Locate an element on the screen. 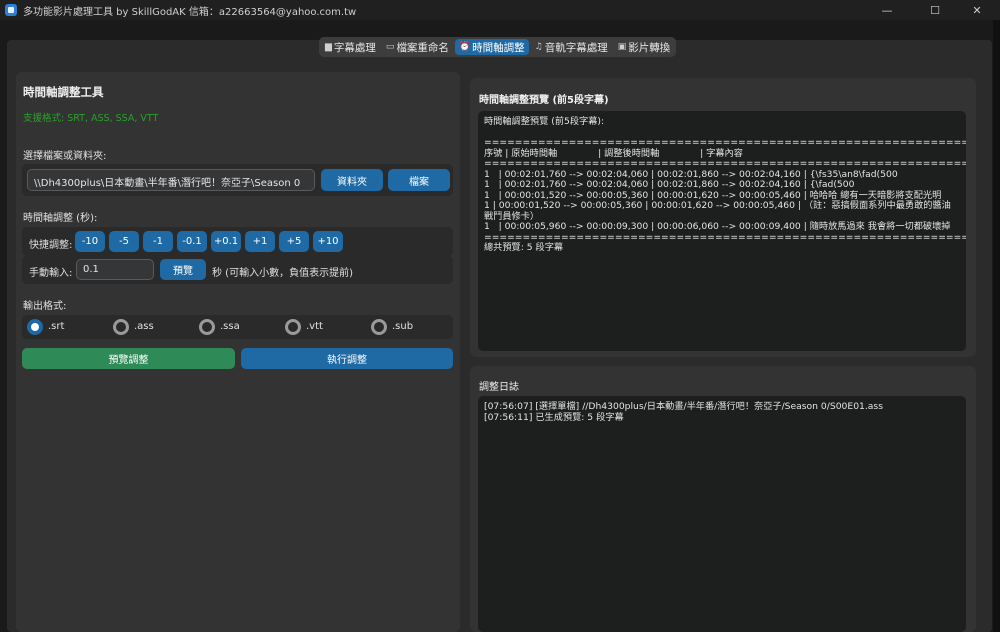 The width and height of the screenshot is (1000, 632). tab-timeline-adjust: ⏰ 時間軸調整 is located at coordinates (491, 47).